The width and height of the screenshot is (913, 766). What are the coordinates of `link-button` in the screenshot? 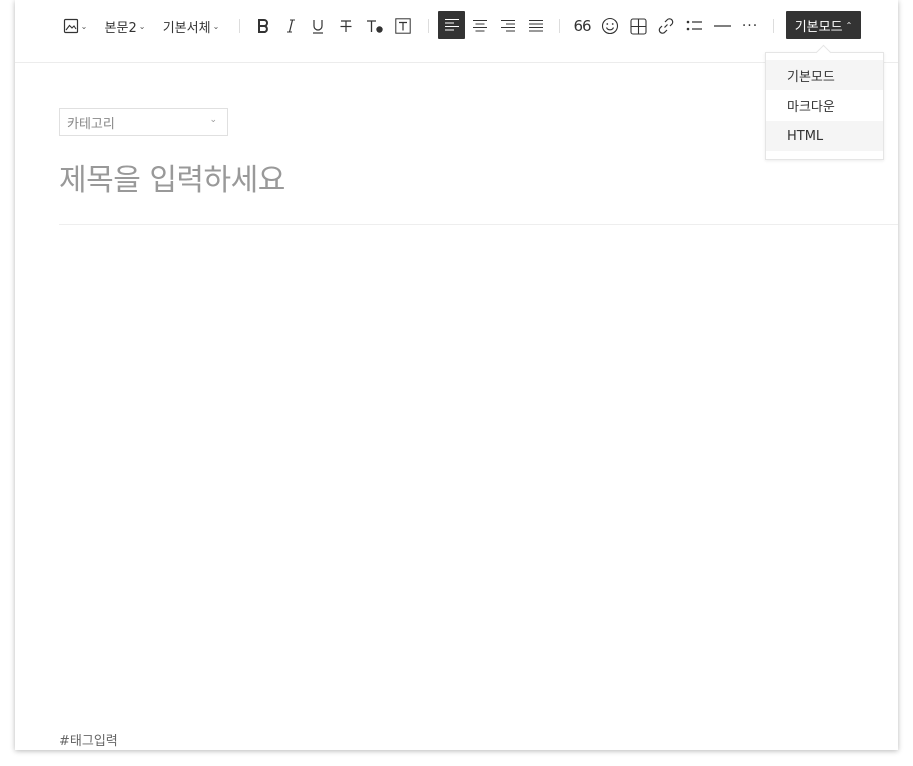 It's located at (666, 26).